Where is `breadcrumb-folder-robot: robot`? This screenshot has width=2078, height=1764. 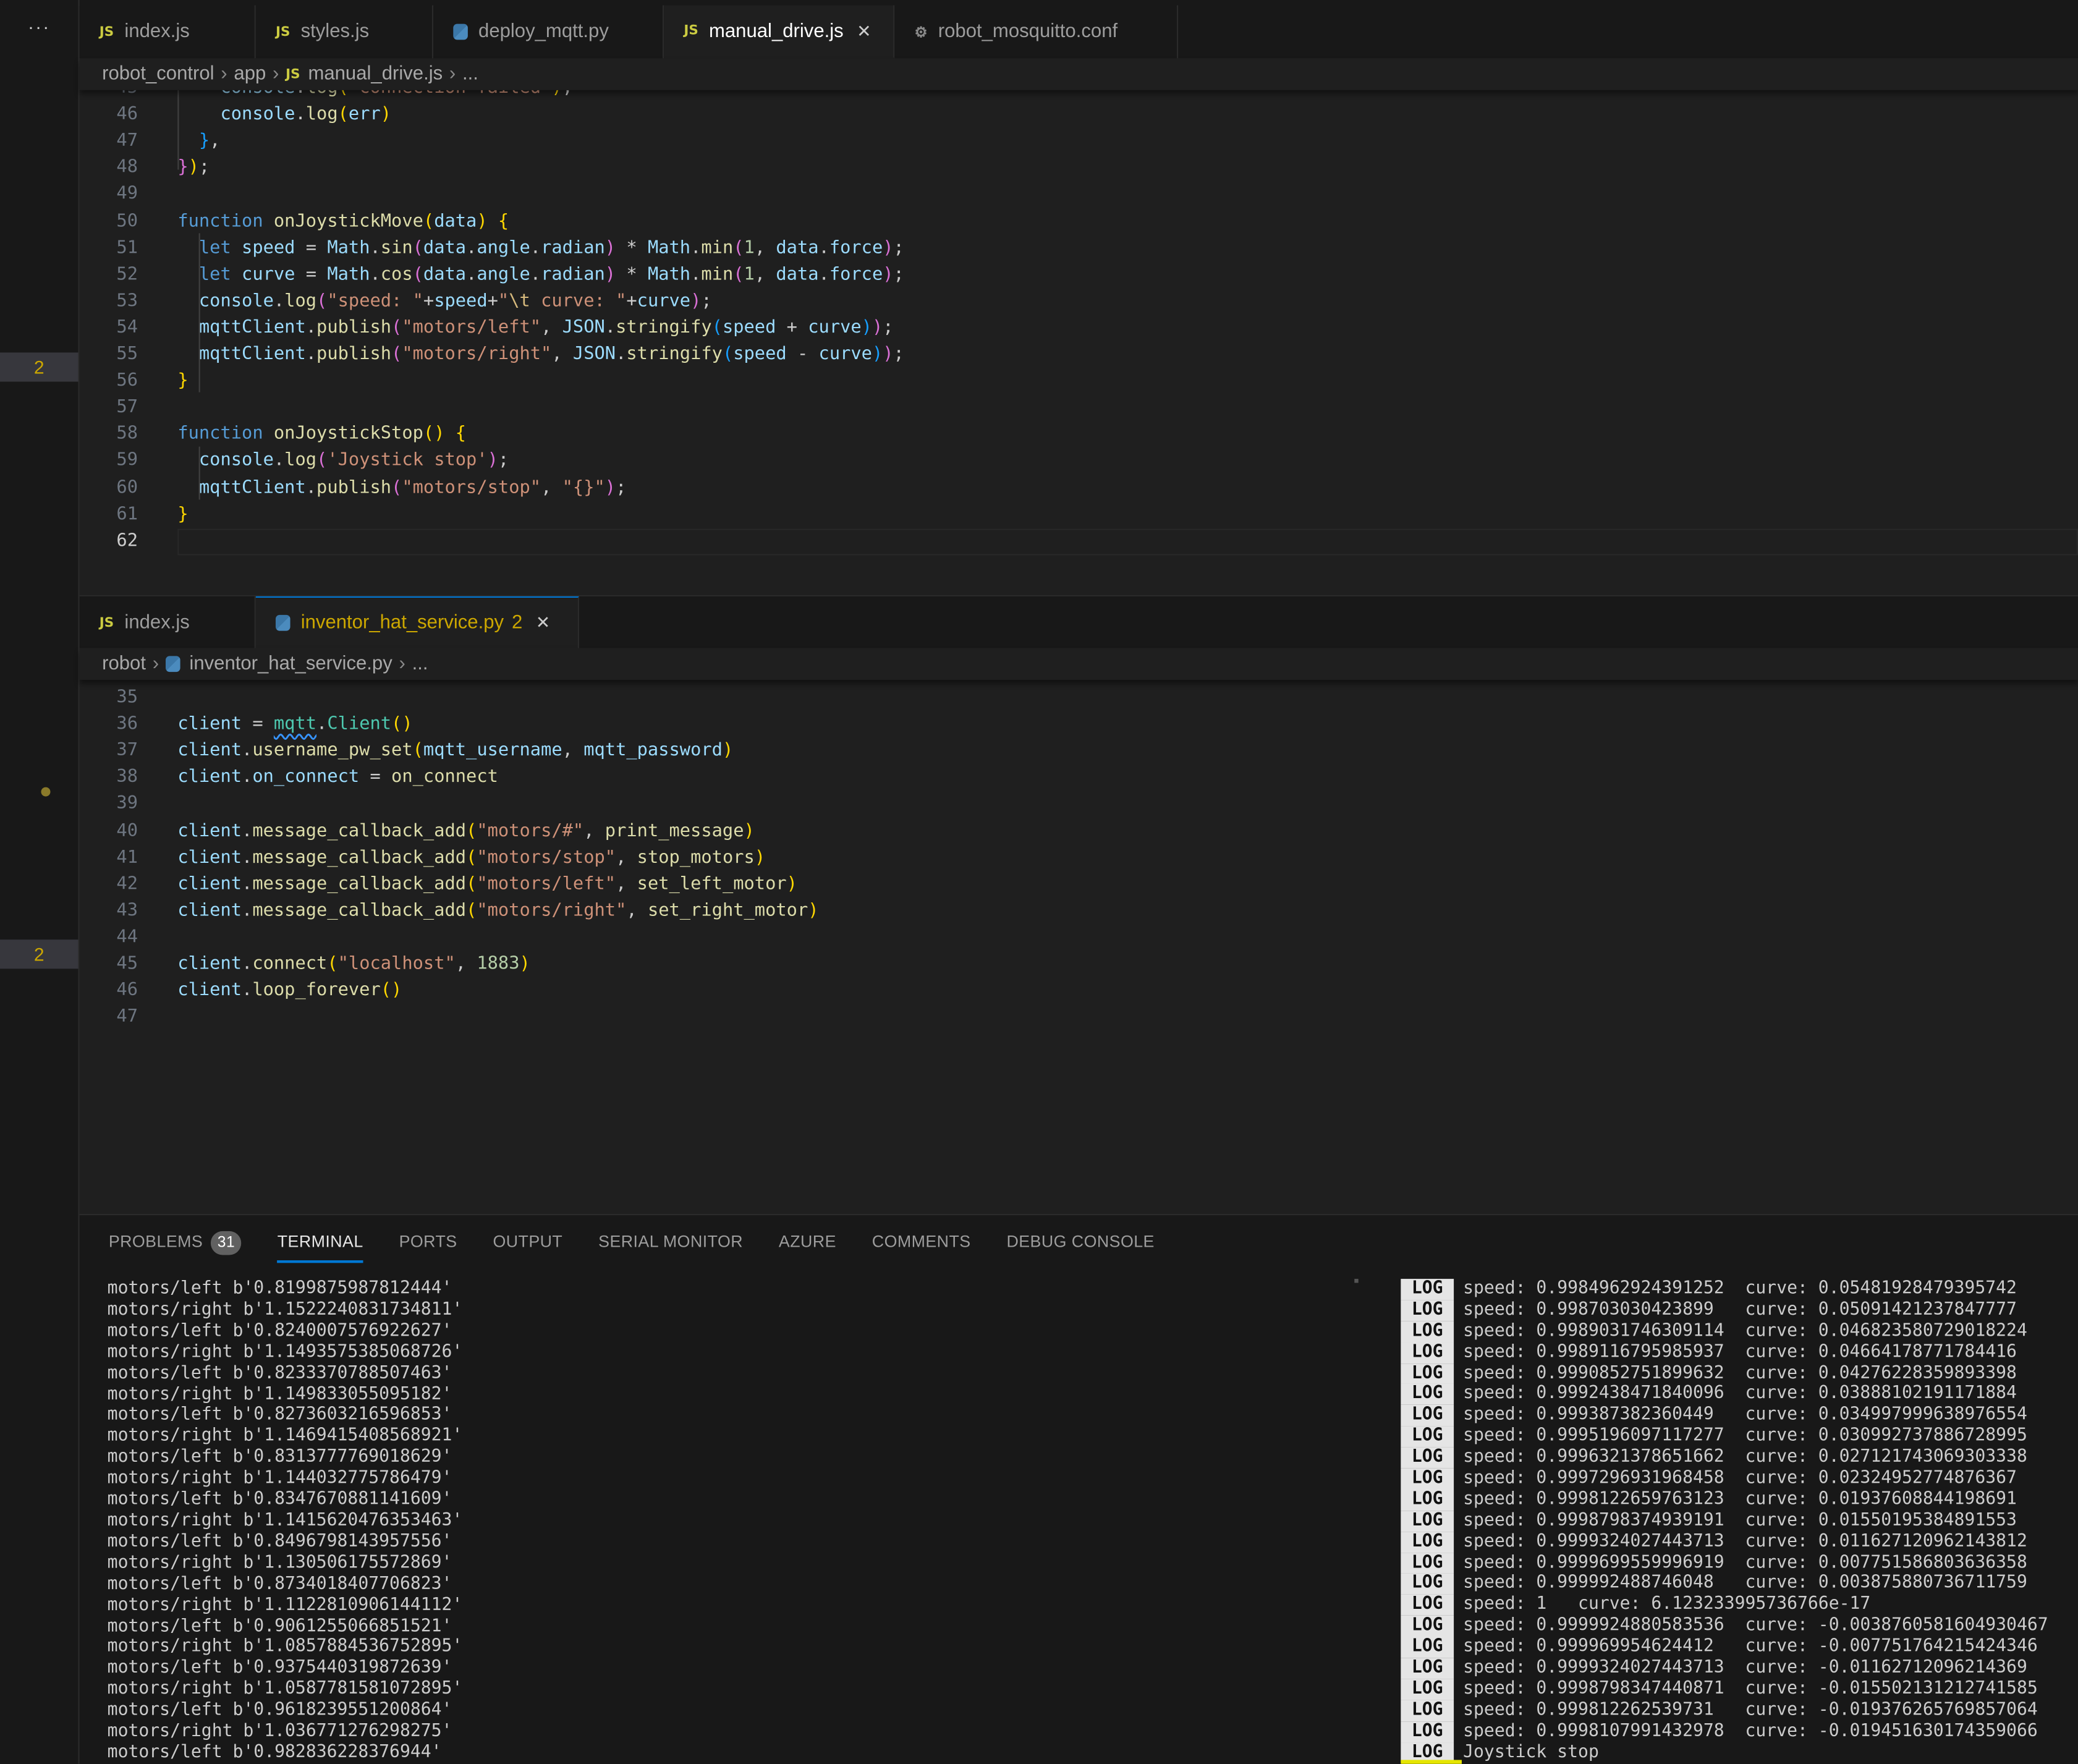 breadcrumb-folder-robot: robot is located at coordinates (124, 663).